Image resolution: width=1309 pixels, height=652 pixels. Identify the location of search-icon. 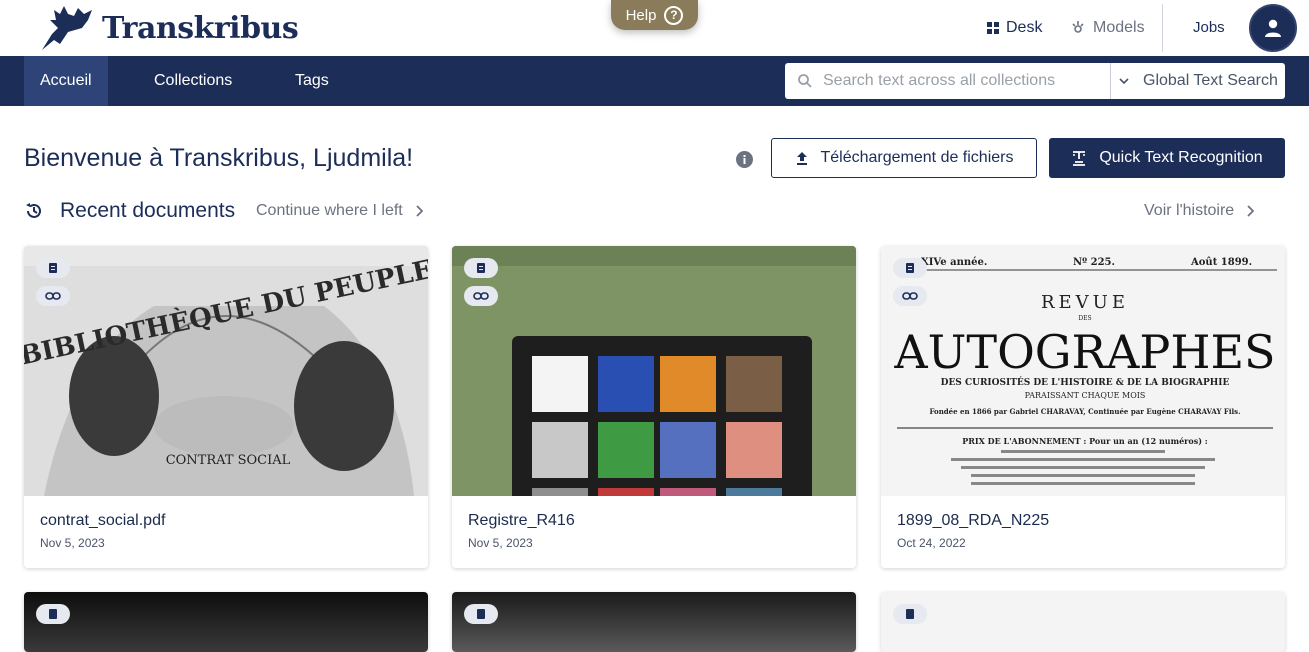
(805, 81).